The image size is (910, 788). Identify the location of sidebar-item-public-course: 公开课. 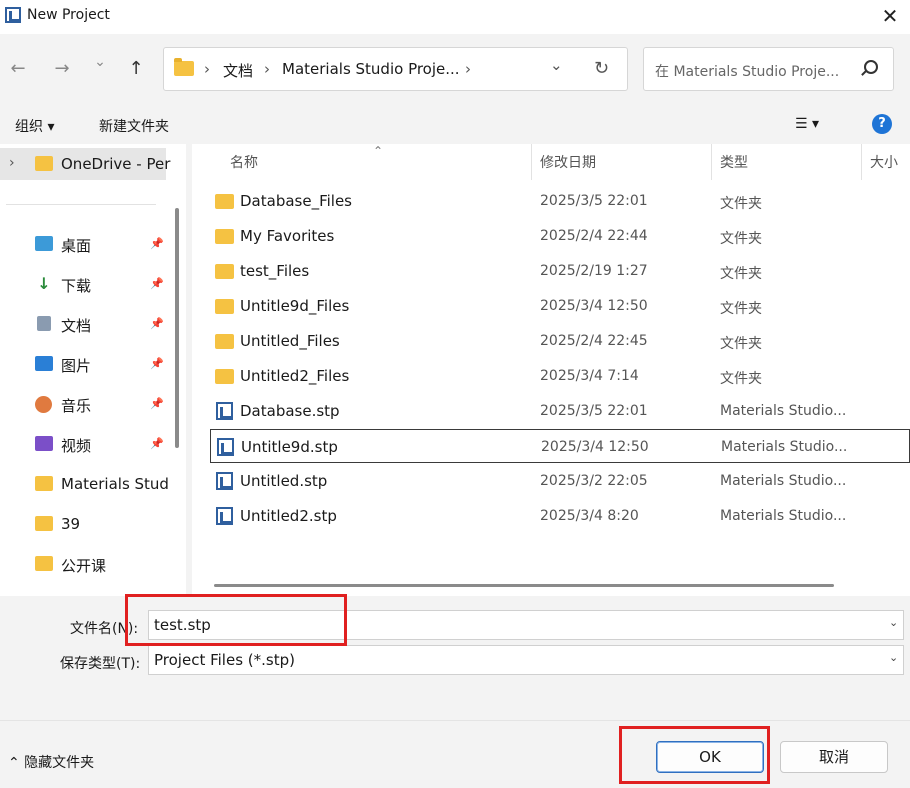
(90, 564).